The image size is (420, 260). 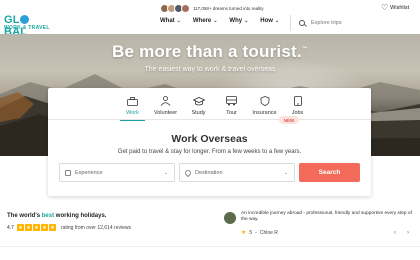 I want to click on nav-item-where: Where ⌄, so click(x=205, y=21).